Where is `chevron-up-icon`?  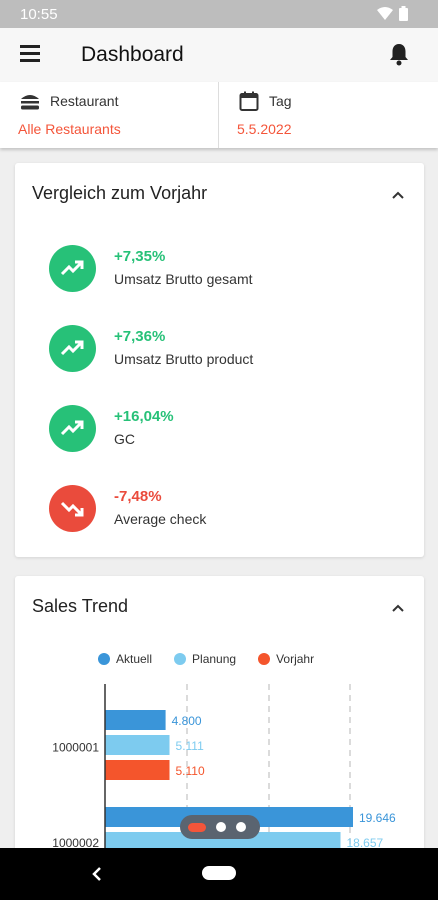 chevron-up-icon is located at coordinates (398, 195).